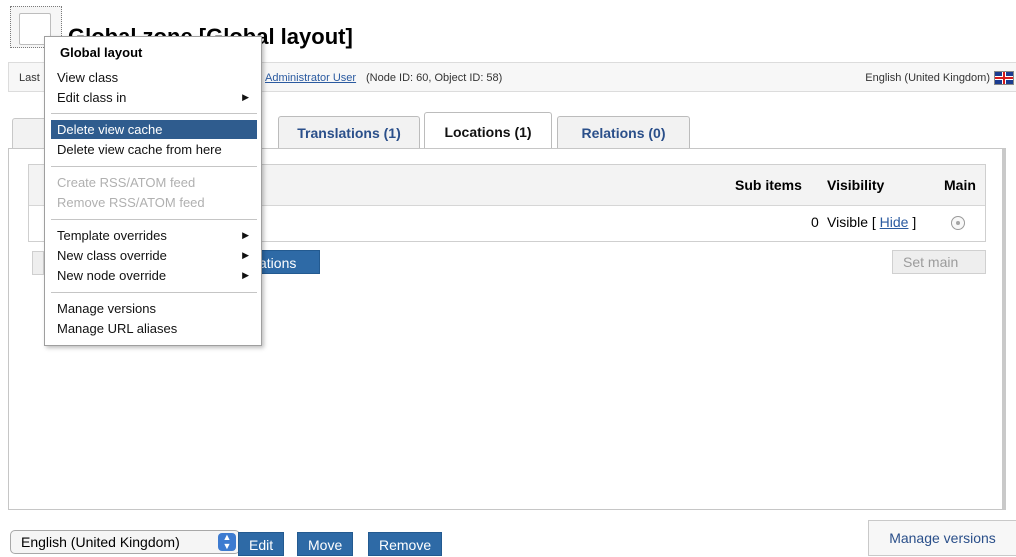  What do you see at coordinates (958, 223) in the screenshot?
I see `main-location-radio` at bounding box center [958, 223].